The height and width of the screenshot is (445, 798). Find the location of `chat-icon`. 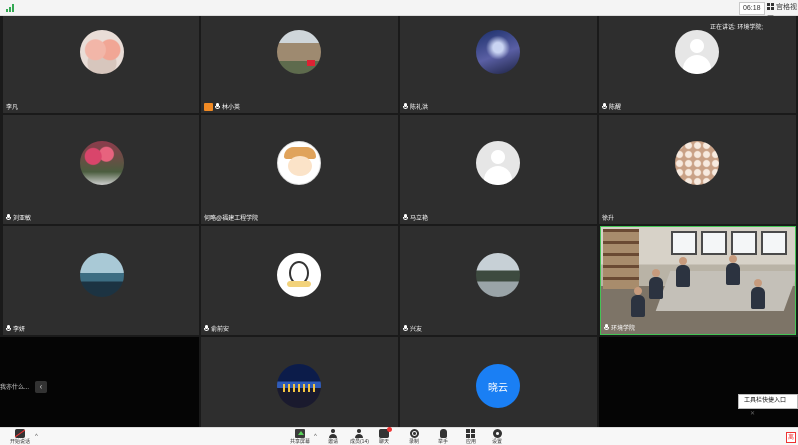

chat-icon is located at coordinates (385, 432).